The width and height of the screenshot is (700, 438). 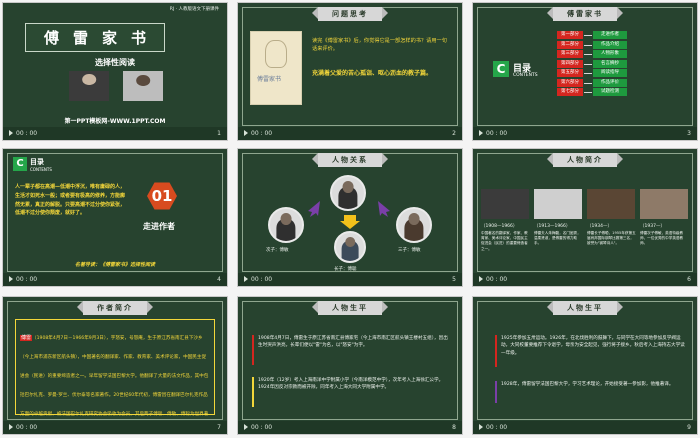 What do you see at coordinates (689, 133) in the screenshot?
I see `slide-number: 3` at bounding box center [689, 133].